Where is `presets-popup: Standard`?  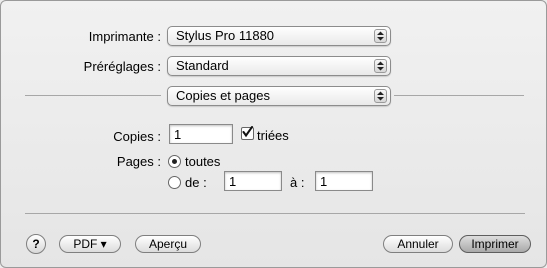 presets-popup: Standard is located at coordinates (279, 66).